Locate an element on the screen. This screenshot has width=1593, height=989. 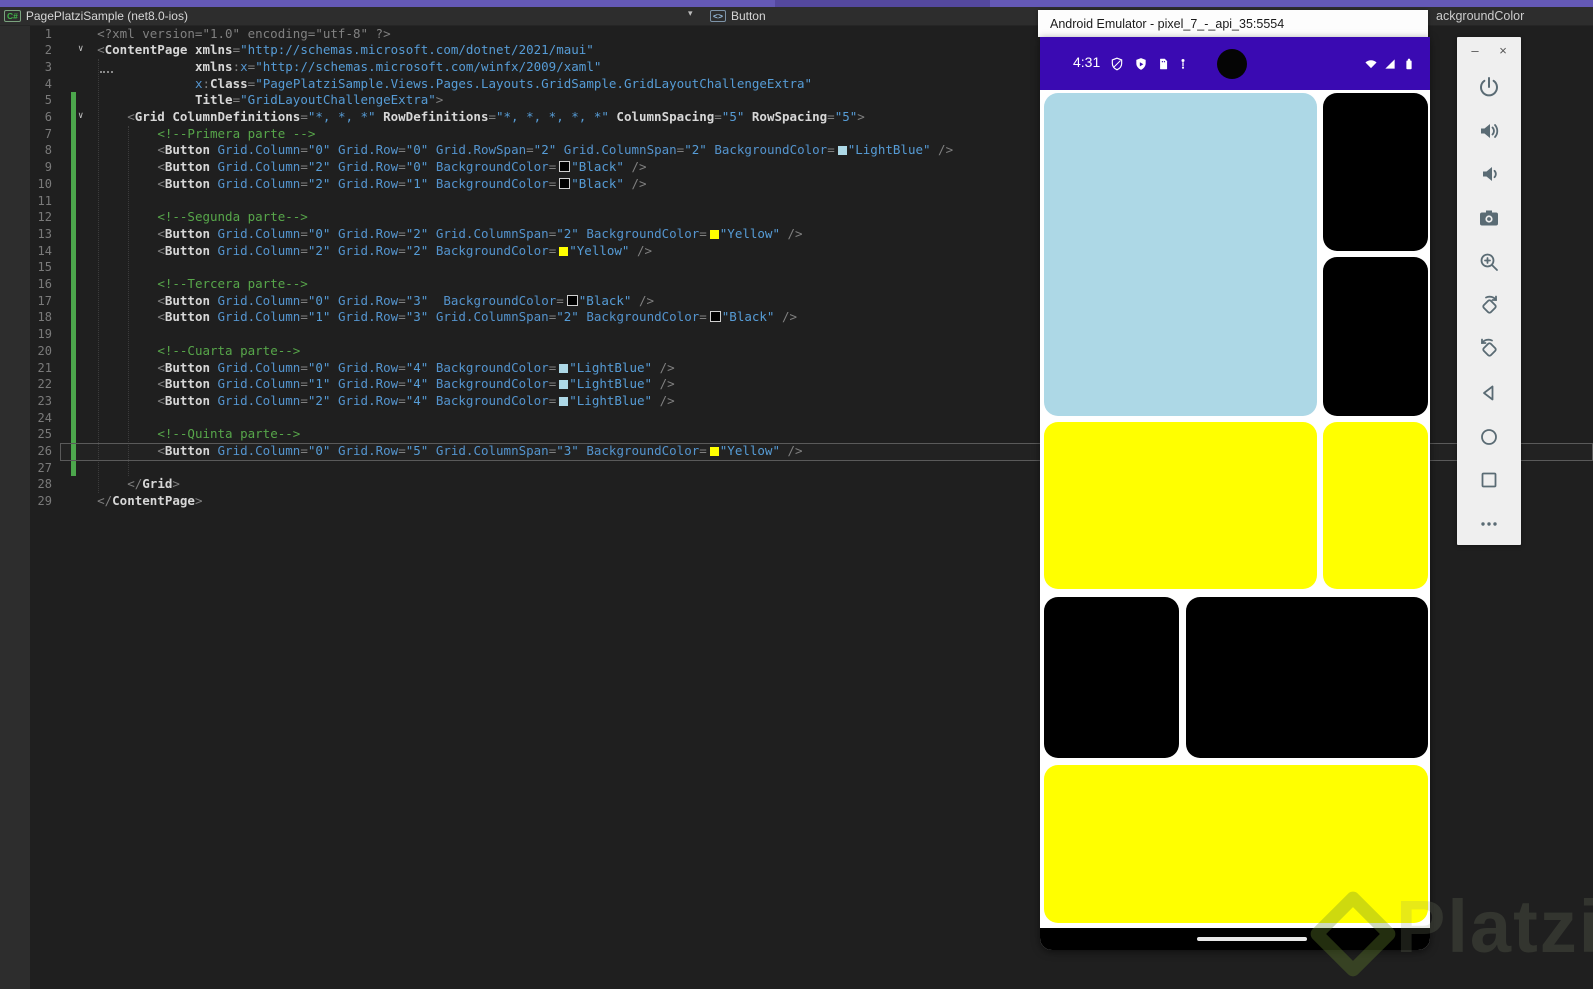
power-icon is located at coordinates (1489, 87).